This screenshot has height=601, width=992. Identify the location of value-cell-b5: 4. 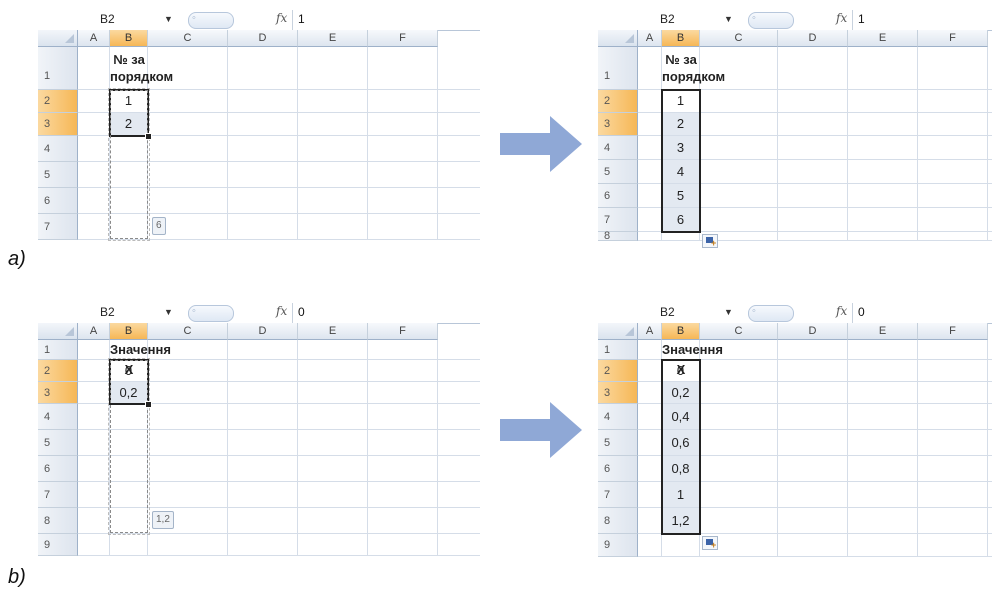
(680, 171).